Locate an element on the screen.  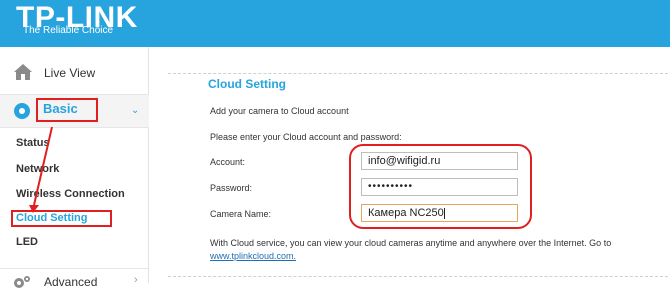
gear-icon is located at coordinates (22, 282).